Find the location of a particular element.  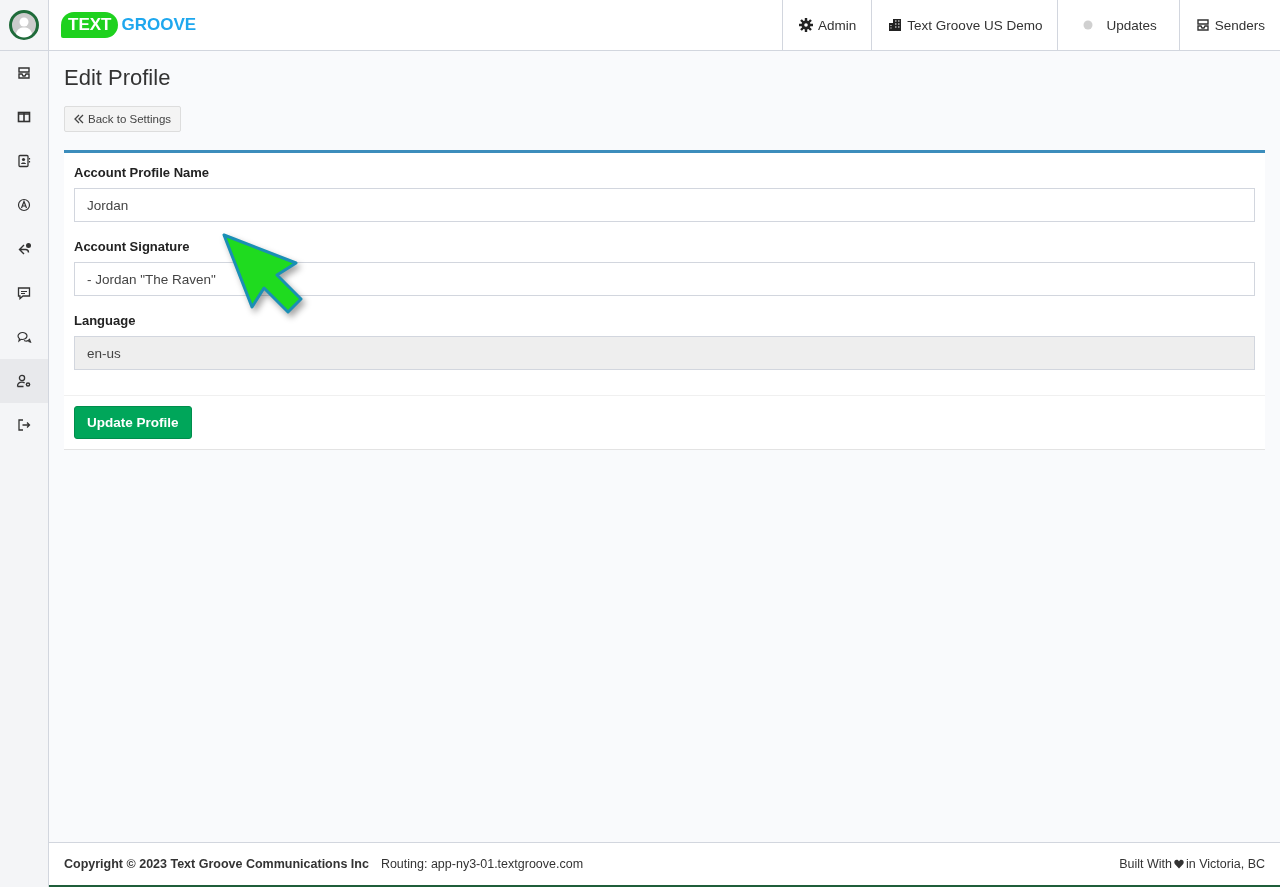

built-with-text: Built With is located at coordinates (1146, 864).